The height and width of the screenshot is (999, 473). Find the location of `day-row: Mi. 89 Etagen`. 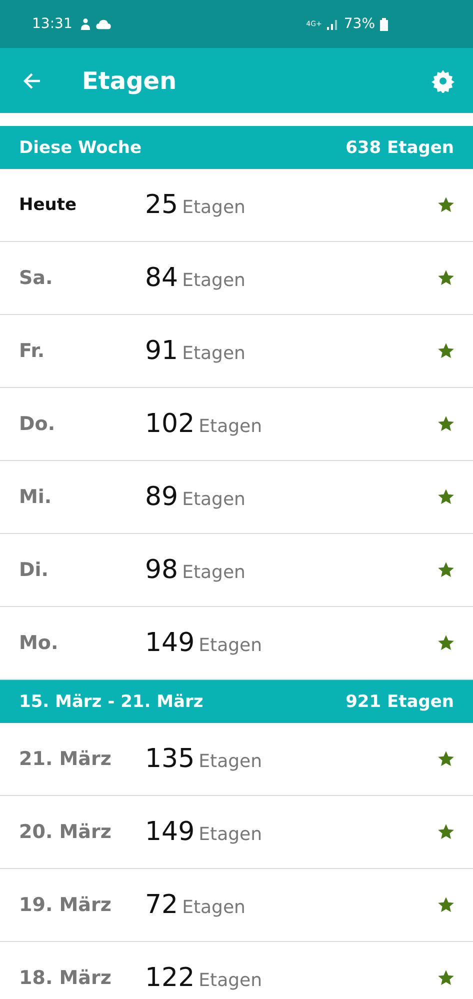

day-row: Mi. 89 Etagen is located at coordinates (236, 497).